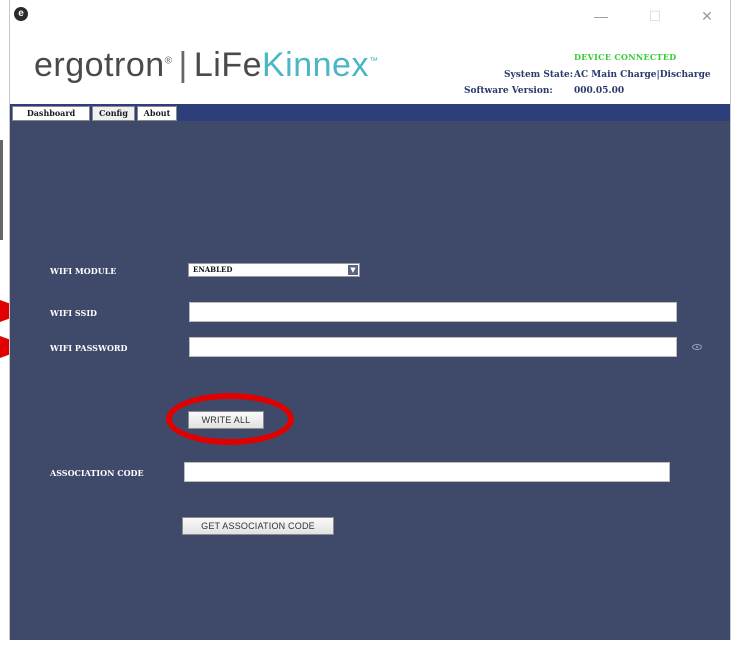 The image size is (742, 647). I want to click on wifi-module-selected-value: ENABLED, so click(213, 269).